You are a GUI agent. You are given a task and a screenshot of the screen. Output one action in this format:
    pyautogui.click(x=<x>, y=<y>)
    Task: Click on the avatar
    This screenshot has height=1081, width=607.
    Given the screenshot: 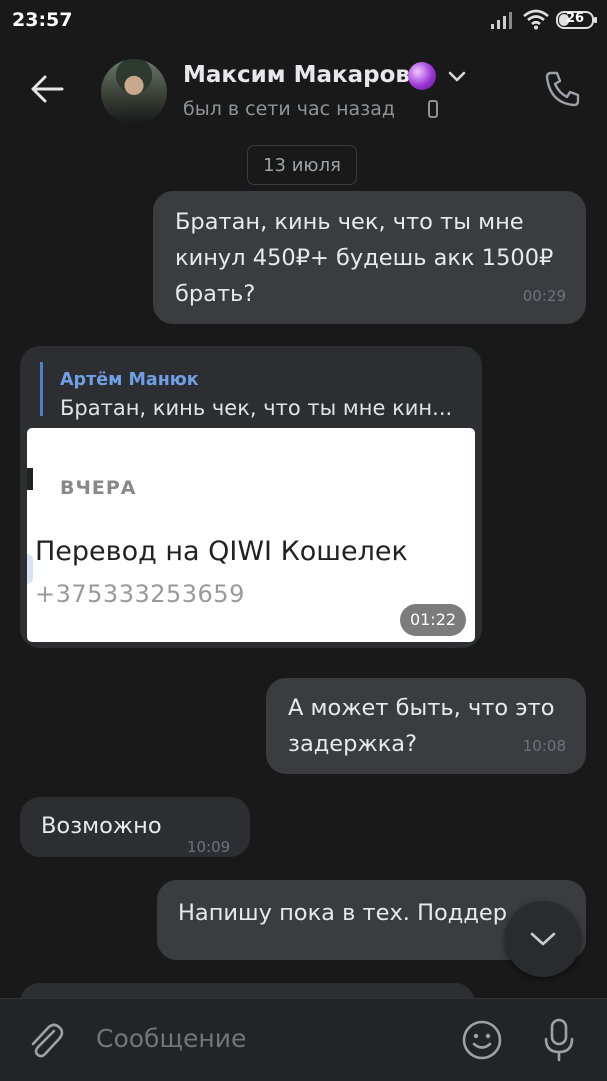 What is the action you would take?
    pyautogui.click(x=134, y=92)
    